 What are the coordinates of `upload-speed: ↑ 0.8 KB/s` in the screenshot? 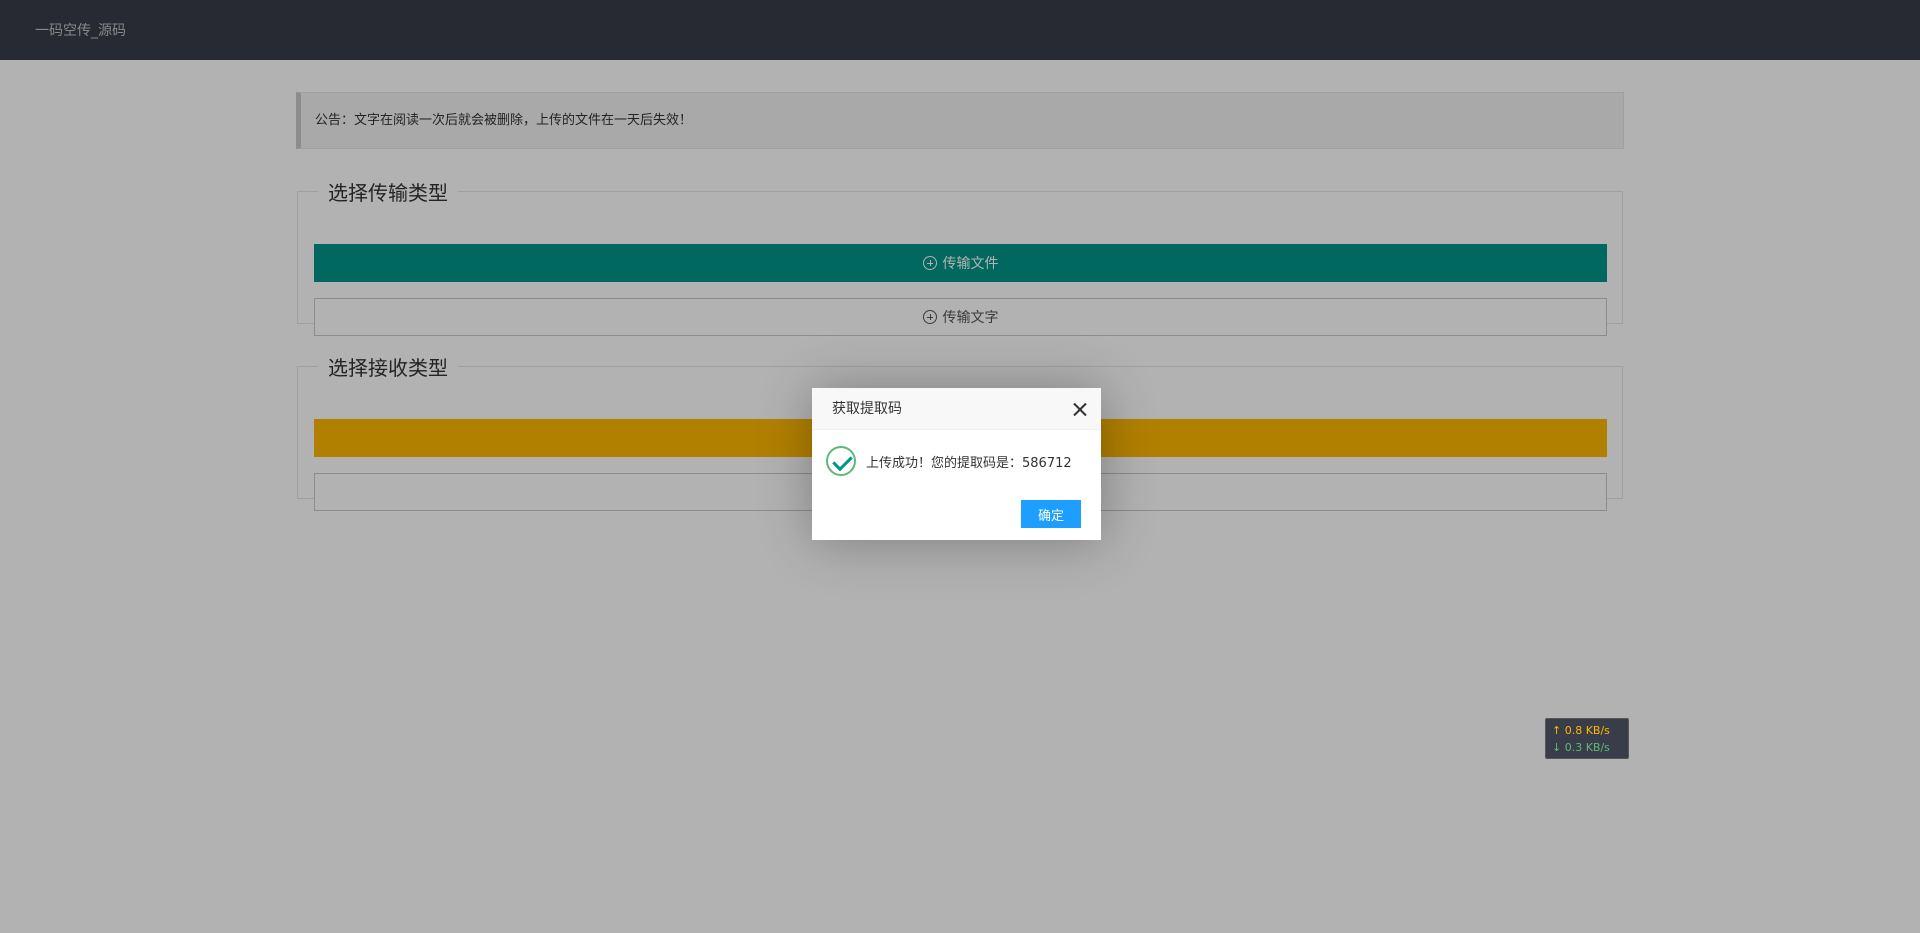 It's located at (1581, 730).